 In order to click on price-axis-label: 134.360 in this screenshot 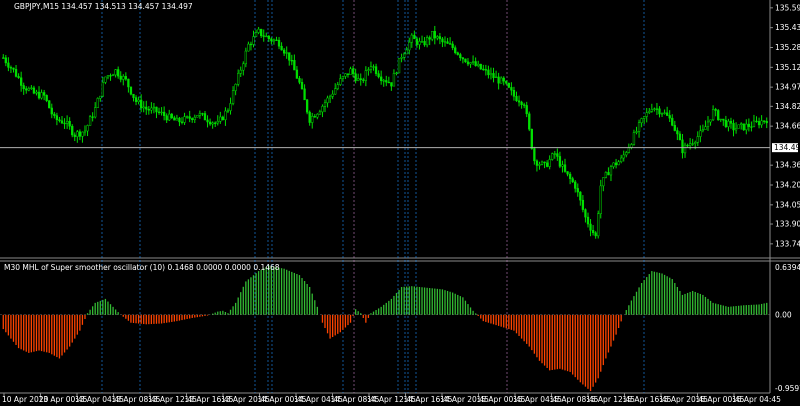, I will do `click(787, 165)`.